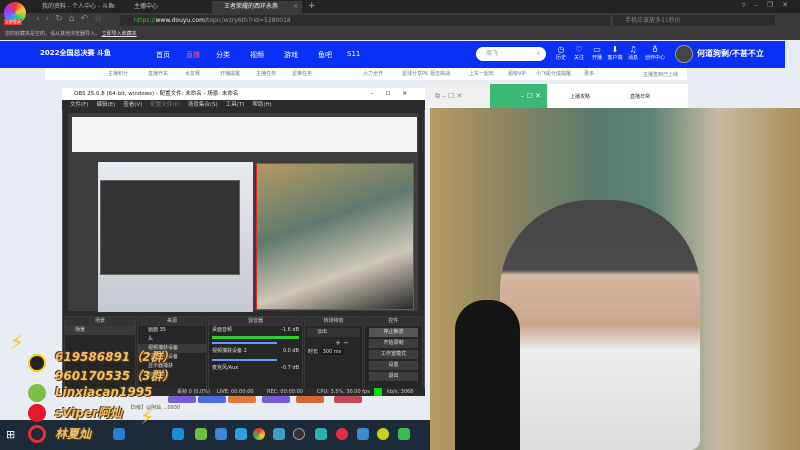 Image resolution: width=800 pixels, height=450 pixels. Describe the element at coordinates (235, 105) in the screenshot. I see `menu-tools: 工具(T)` at that location.